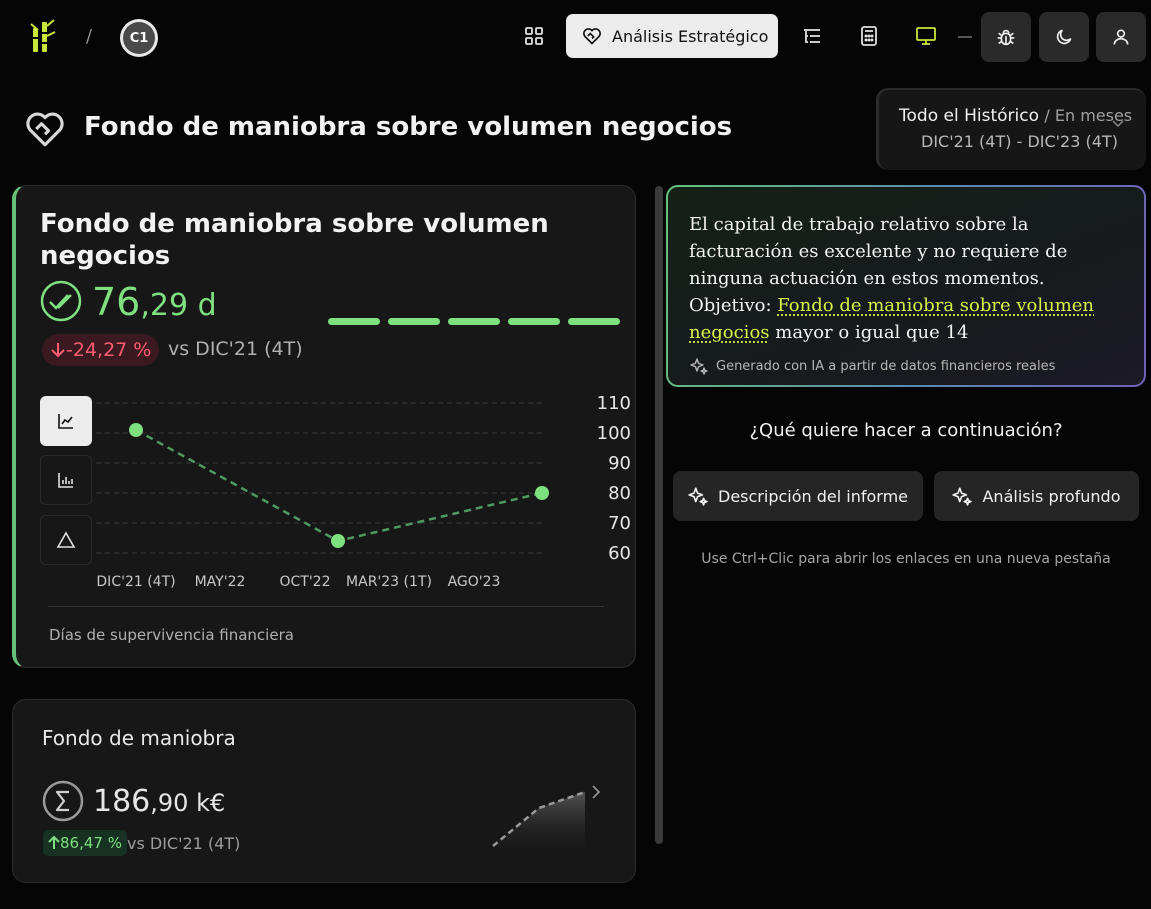 Image resolution: width=1151 pixels, height=909 pixels. What do you see at coordinates (171, 635) in the screenshot?
I see `kpi-footer: Días de supervivencia financiera` at bounding box center [171, 635].